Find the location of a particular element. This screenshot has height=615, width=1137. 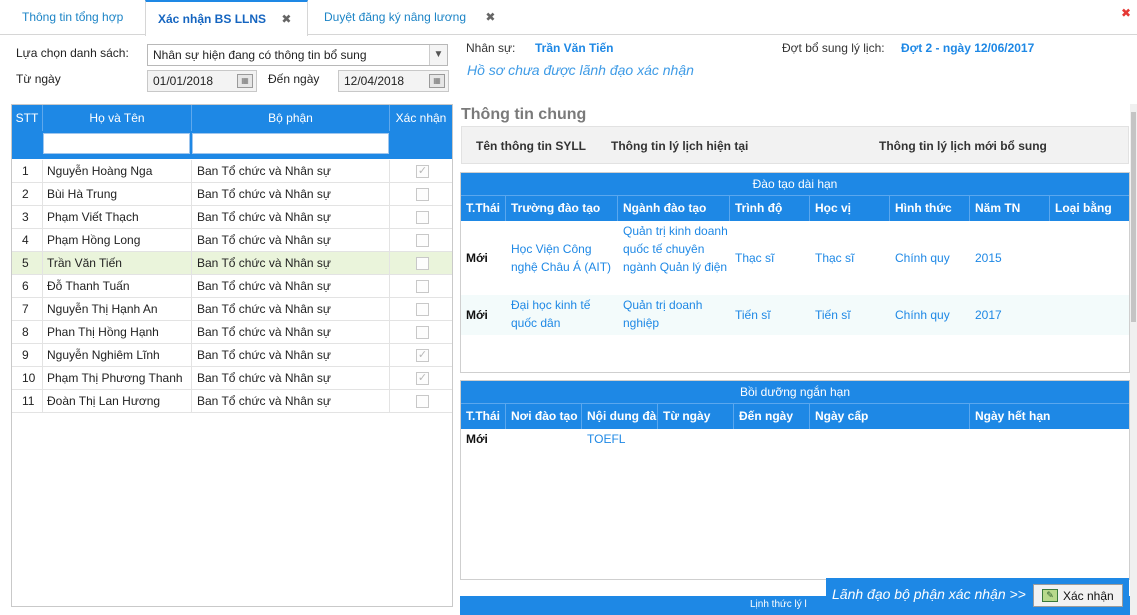

row-name: Phạm Hồng Long is located at coordinates (117, 240).